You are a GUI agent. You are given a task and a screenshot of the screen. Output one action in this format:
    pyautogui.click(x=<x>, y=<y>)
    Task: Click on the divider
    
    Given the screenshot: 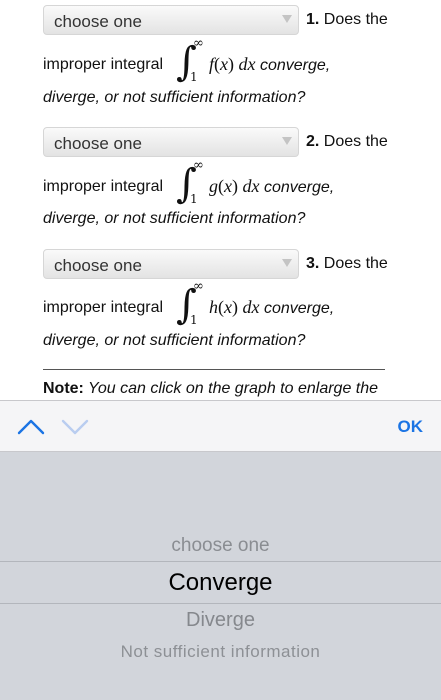 What is the action you would take?
    pyautogui.click(x=214, y=369)
    